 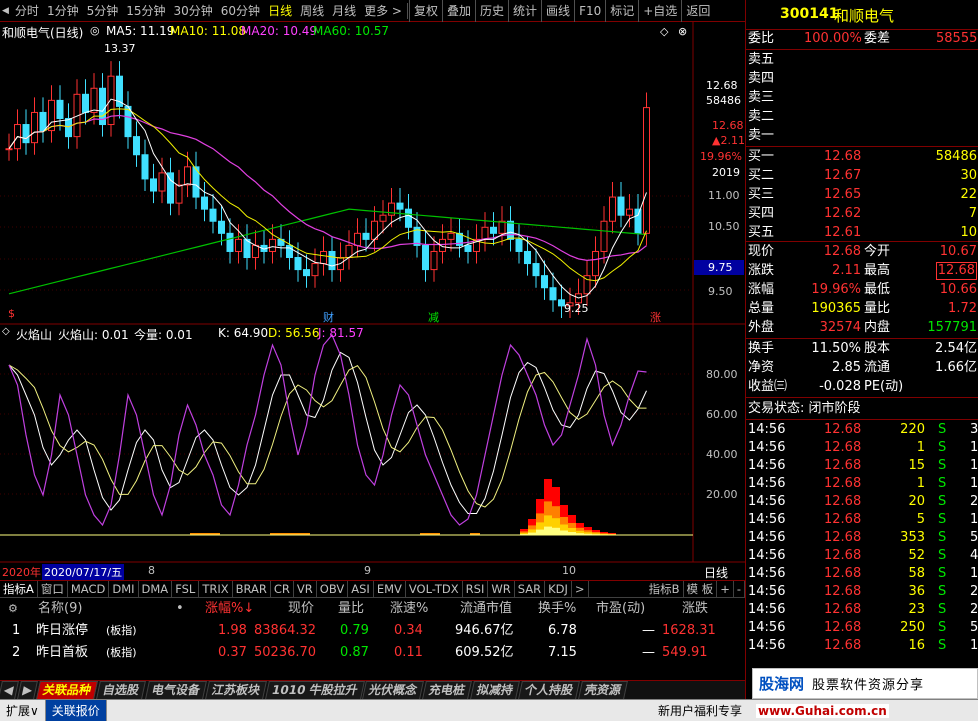 I want to click on col-change: 涨幅%↓, so click(x=229, y=608).